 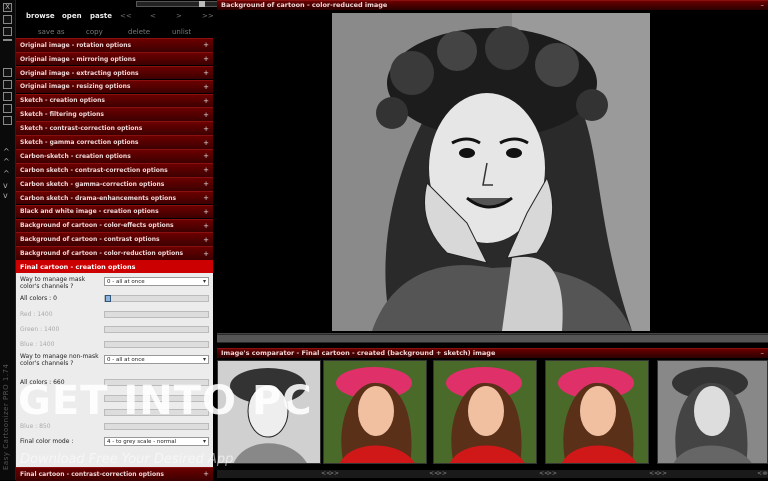 What do you see at coordinates (179, 16) in the screenshot?
I see `next-button: >` at bounding box center [179, 16].